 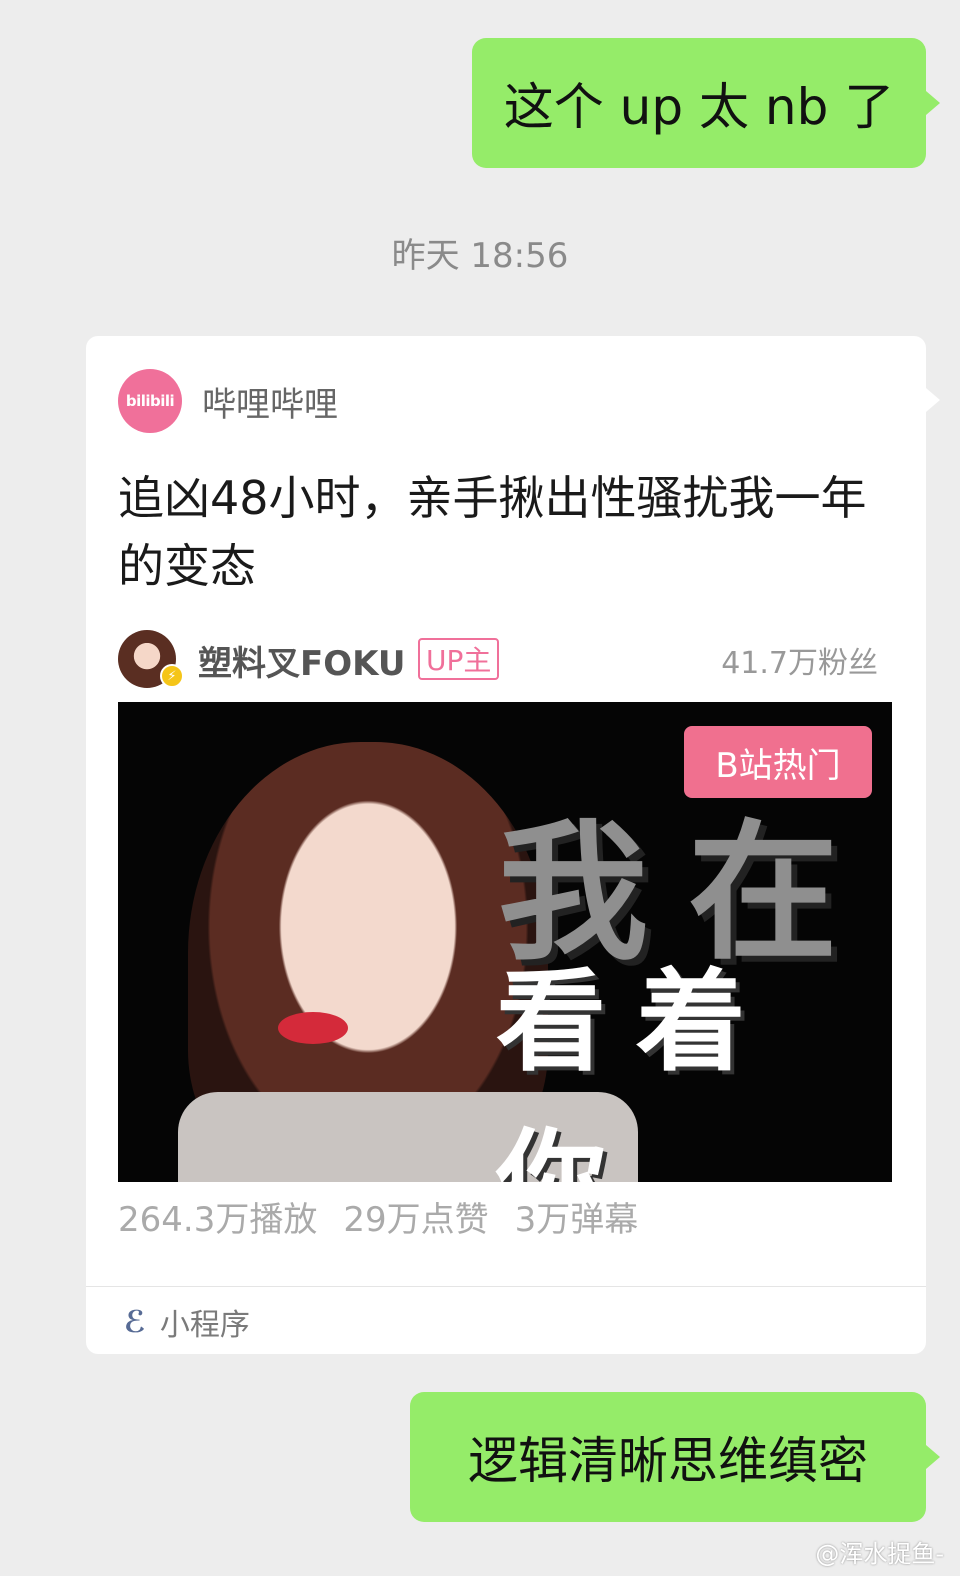 What do you see at coordinates (270, 404) in the screenshot?
I see `app-name: 哔哩哔哩` at bounding box center [270, 404].